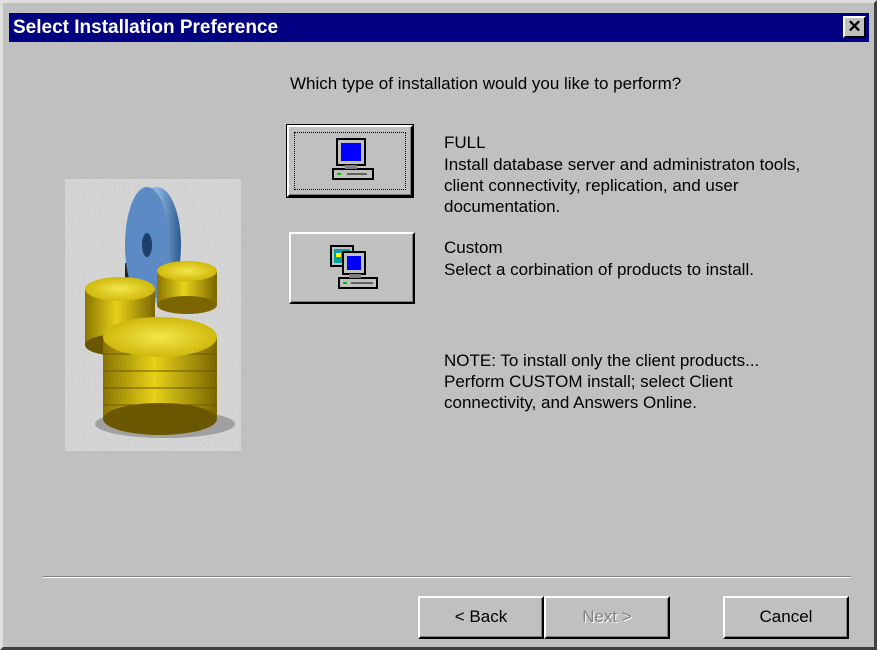 Image resolution: width=877 pixels, height=650 pixels. I want to click on note-line: connectivity, and Answers Online., so click(570, 402).